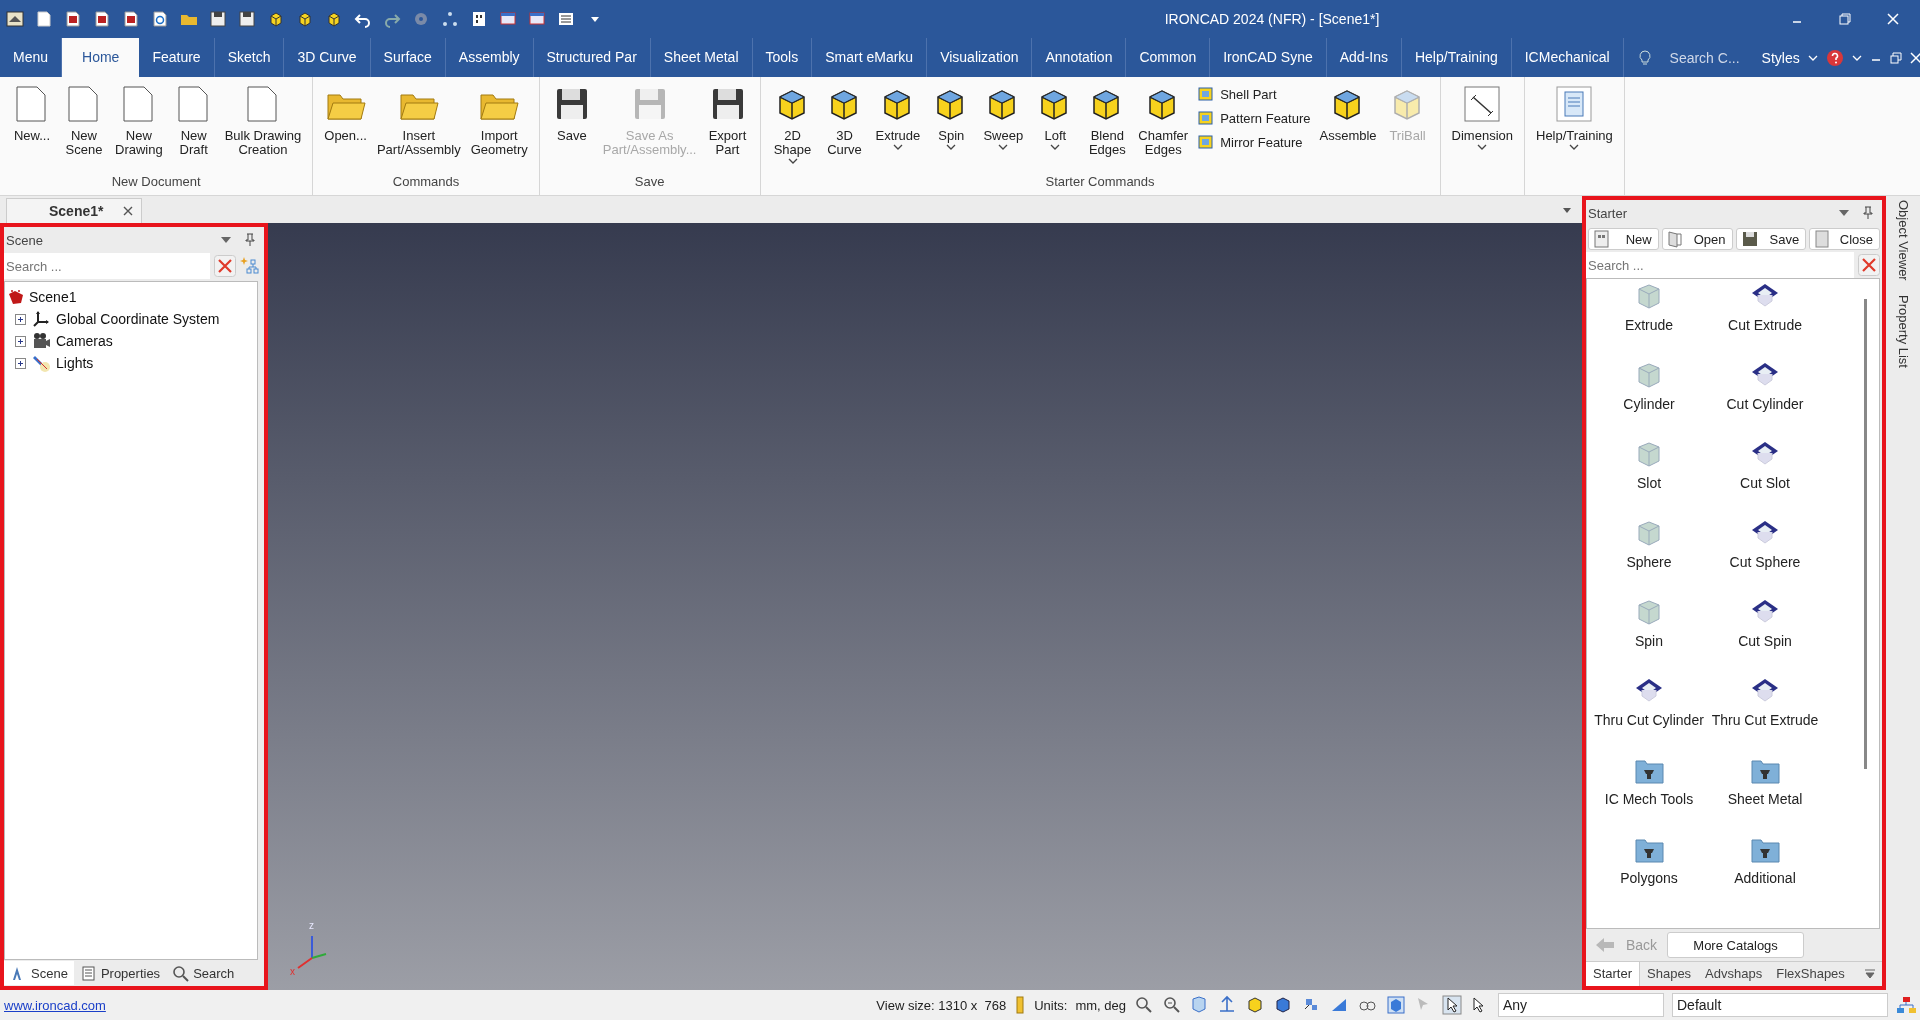 The width and height of the screenshot is (1920, 1020). Describe the element at coordinates (203, 973) in the screenshot. I see `panel-tab: Search` at that location.